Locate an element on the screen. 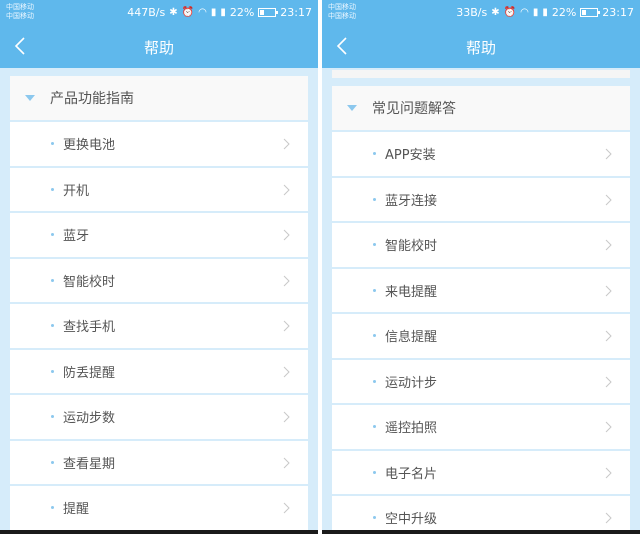  list-item: 电子名片 is located at coordinates (481, 472).